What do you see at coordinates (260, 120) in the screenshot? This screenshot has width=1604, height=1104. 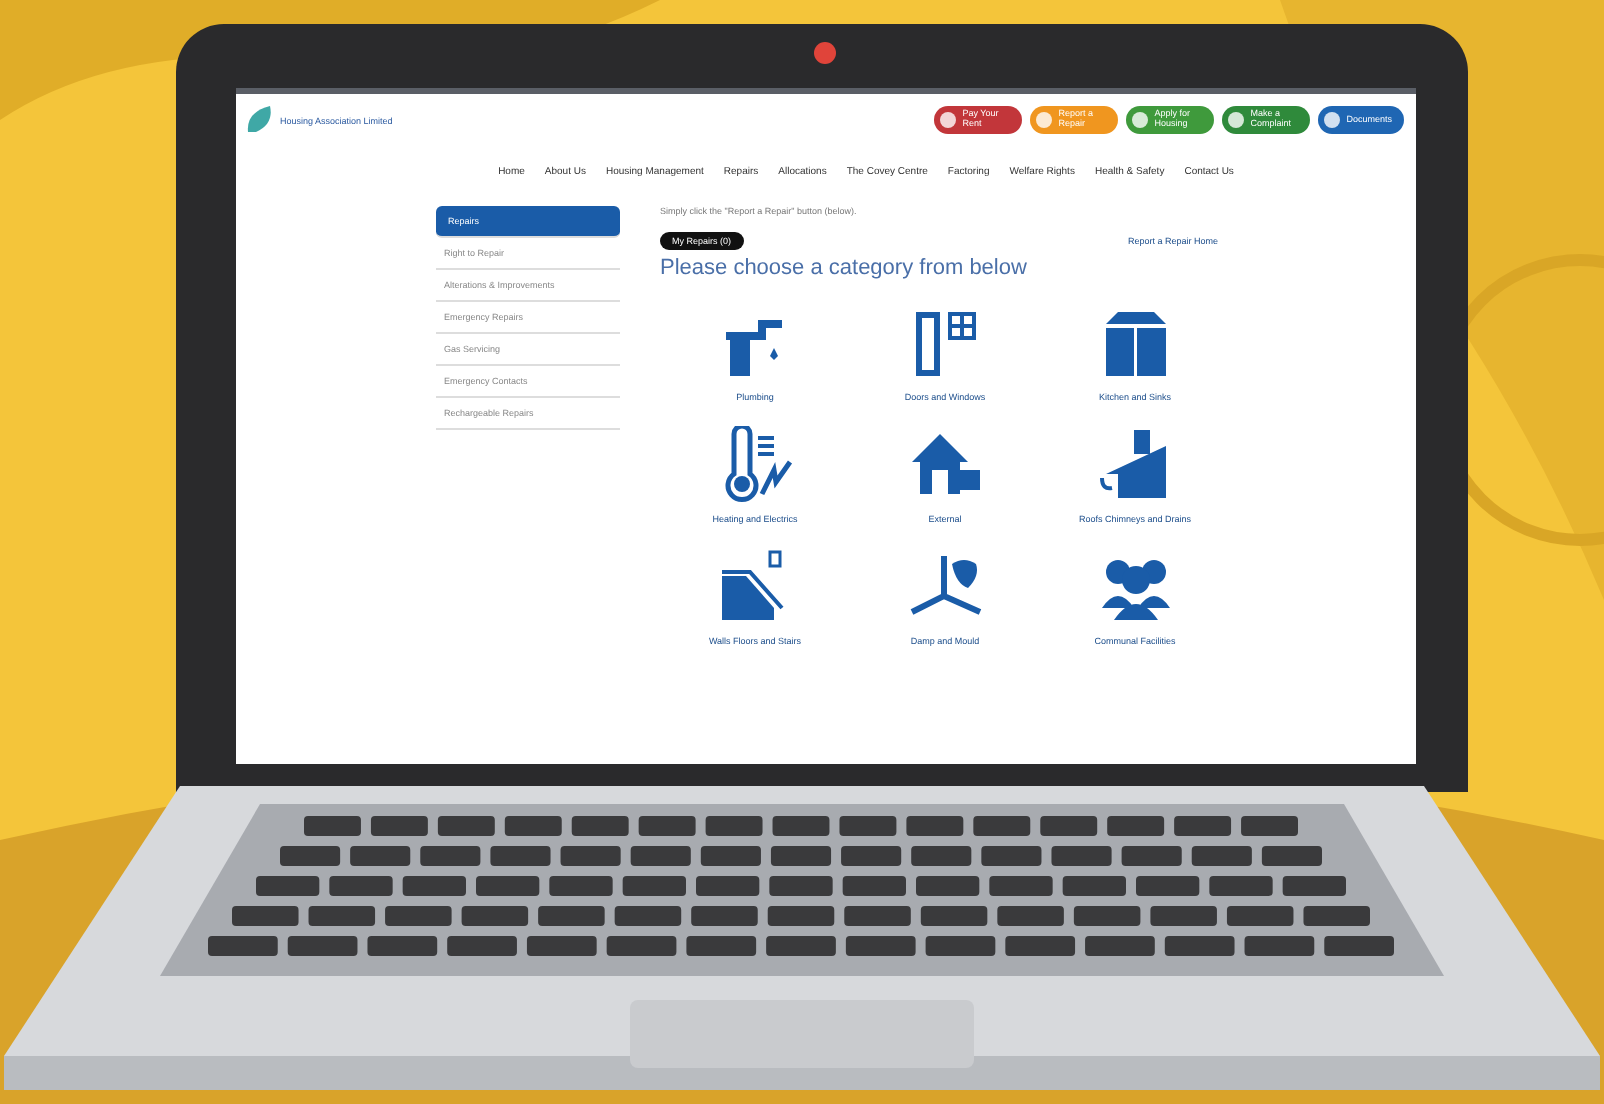 I see `leaf-logo-icon` at bounding box center [260, 120].